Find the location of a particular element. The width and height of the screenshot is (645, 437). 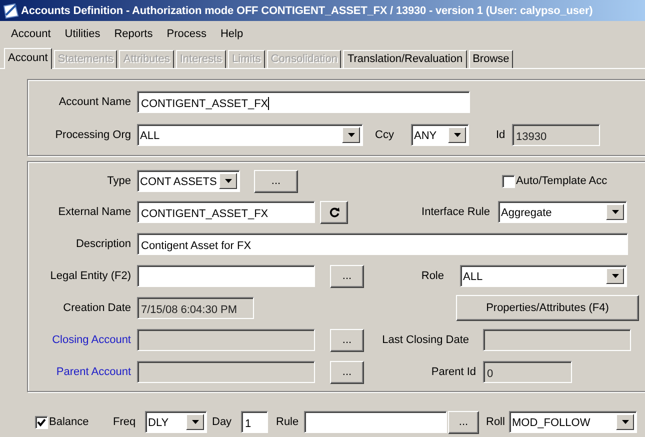

checkbox-label: Balance is located at coordinates (69, 422).